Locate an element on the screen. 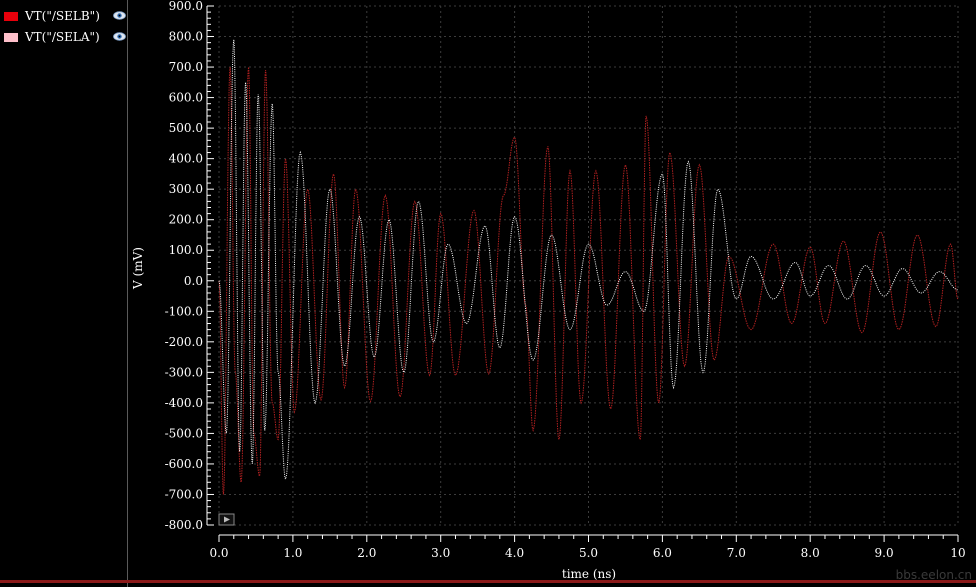 This screenshot has height=587, width=976. y-tick-label: 900.0 is located at coordinates (186, 6).